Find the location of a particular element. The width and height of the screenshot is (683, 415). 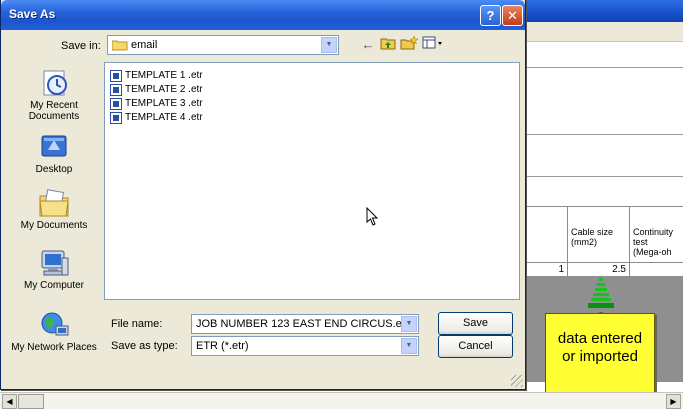

background-toolbar is located at coordinates (601, 32).